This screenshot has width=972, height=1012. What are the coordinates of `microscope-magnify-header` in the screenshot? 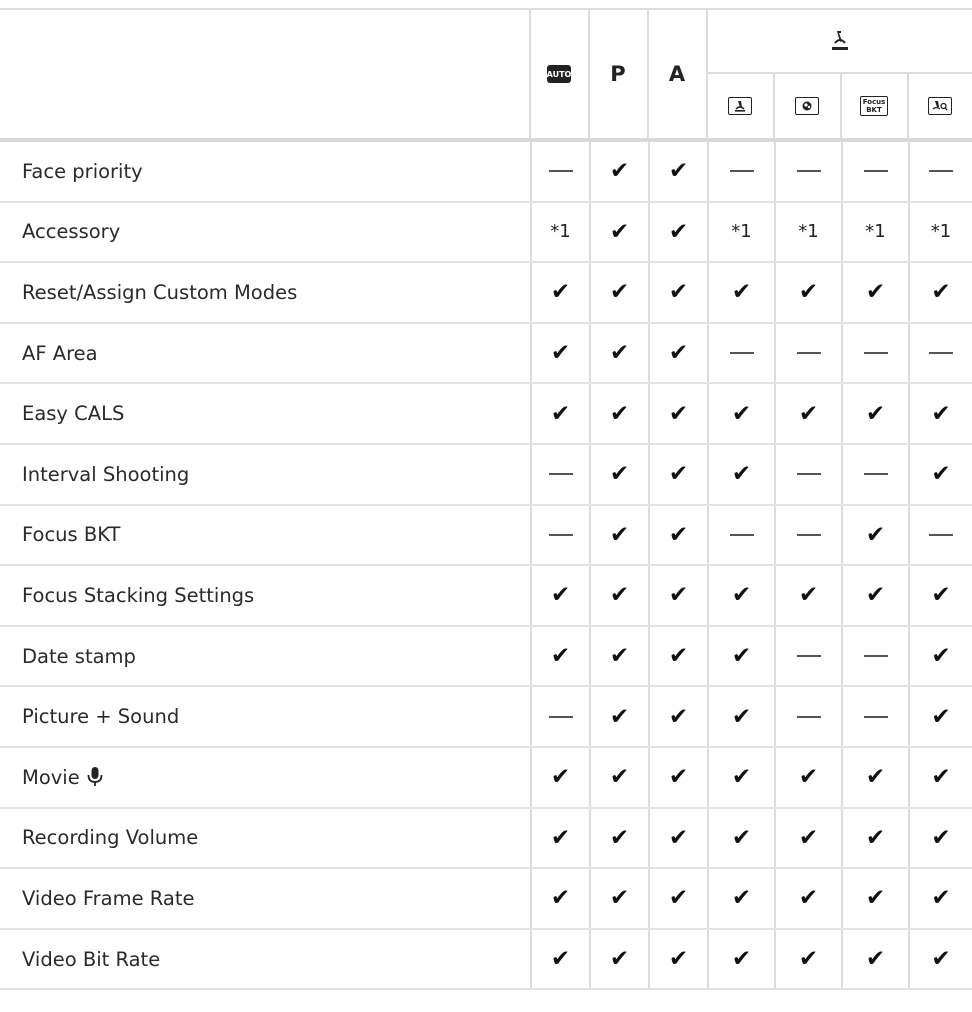 It's located at (940, 106).